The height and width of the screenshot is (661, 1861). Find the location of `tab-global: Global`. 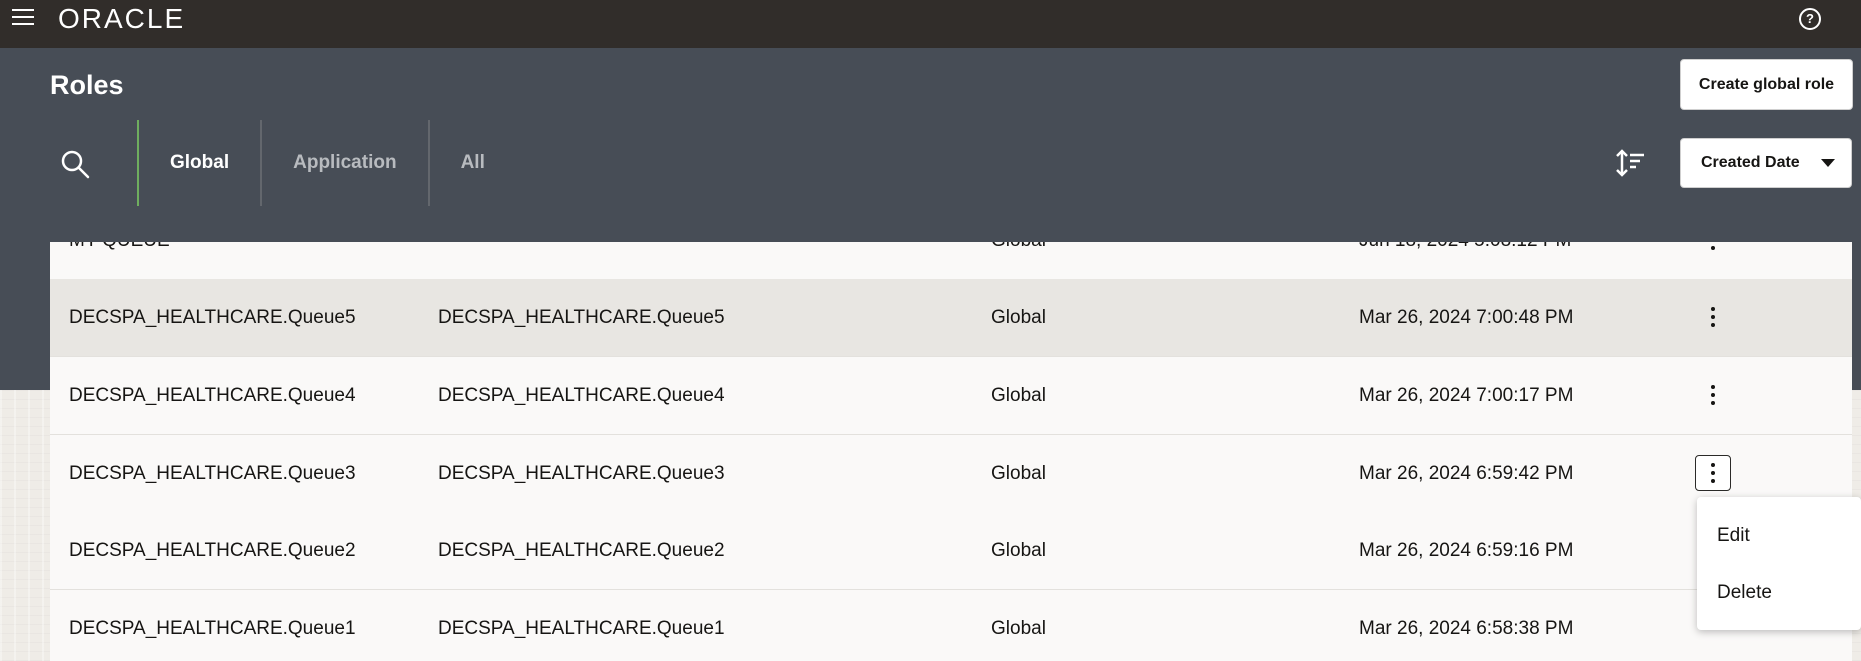

tab-global: Global is located at coordinates (198, 163).